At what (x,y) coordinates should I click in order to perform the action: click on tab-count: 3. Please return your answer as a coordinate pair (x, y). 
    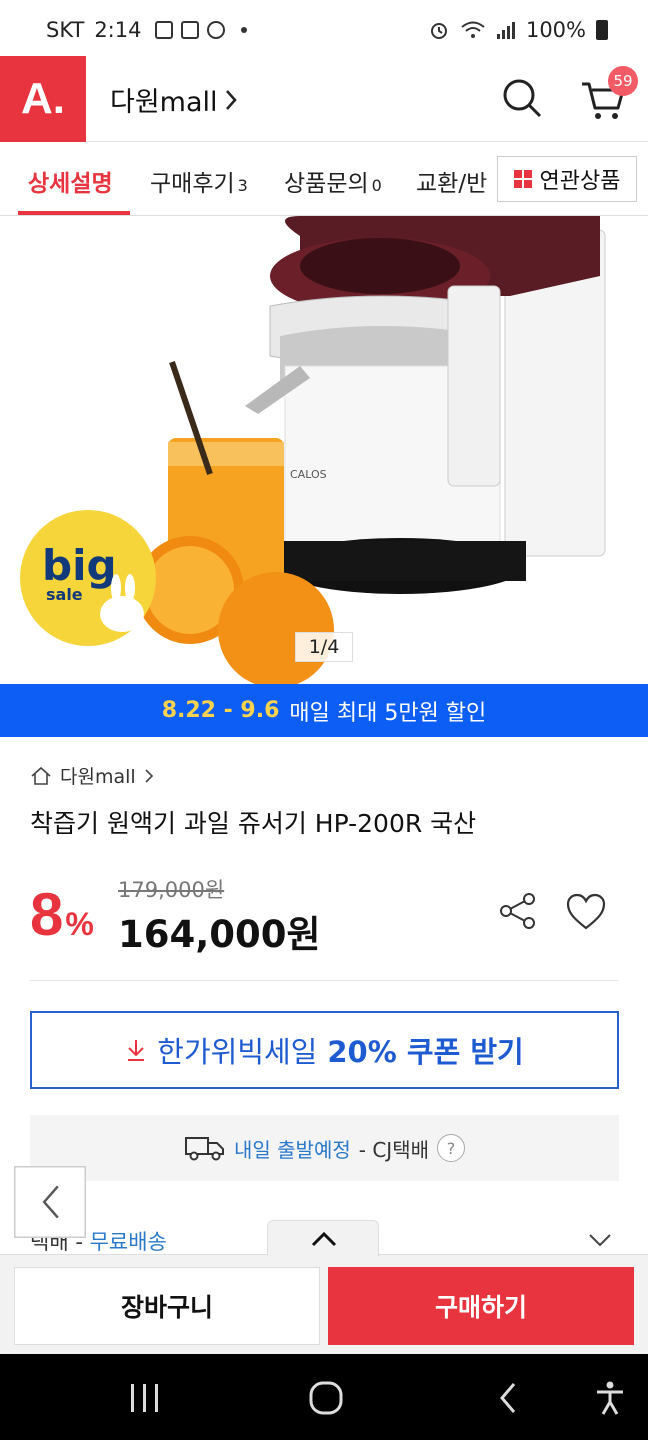
    Looking at the image, I should click on (242, 185).